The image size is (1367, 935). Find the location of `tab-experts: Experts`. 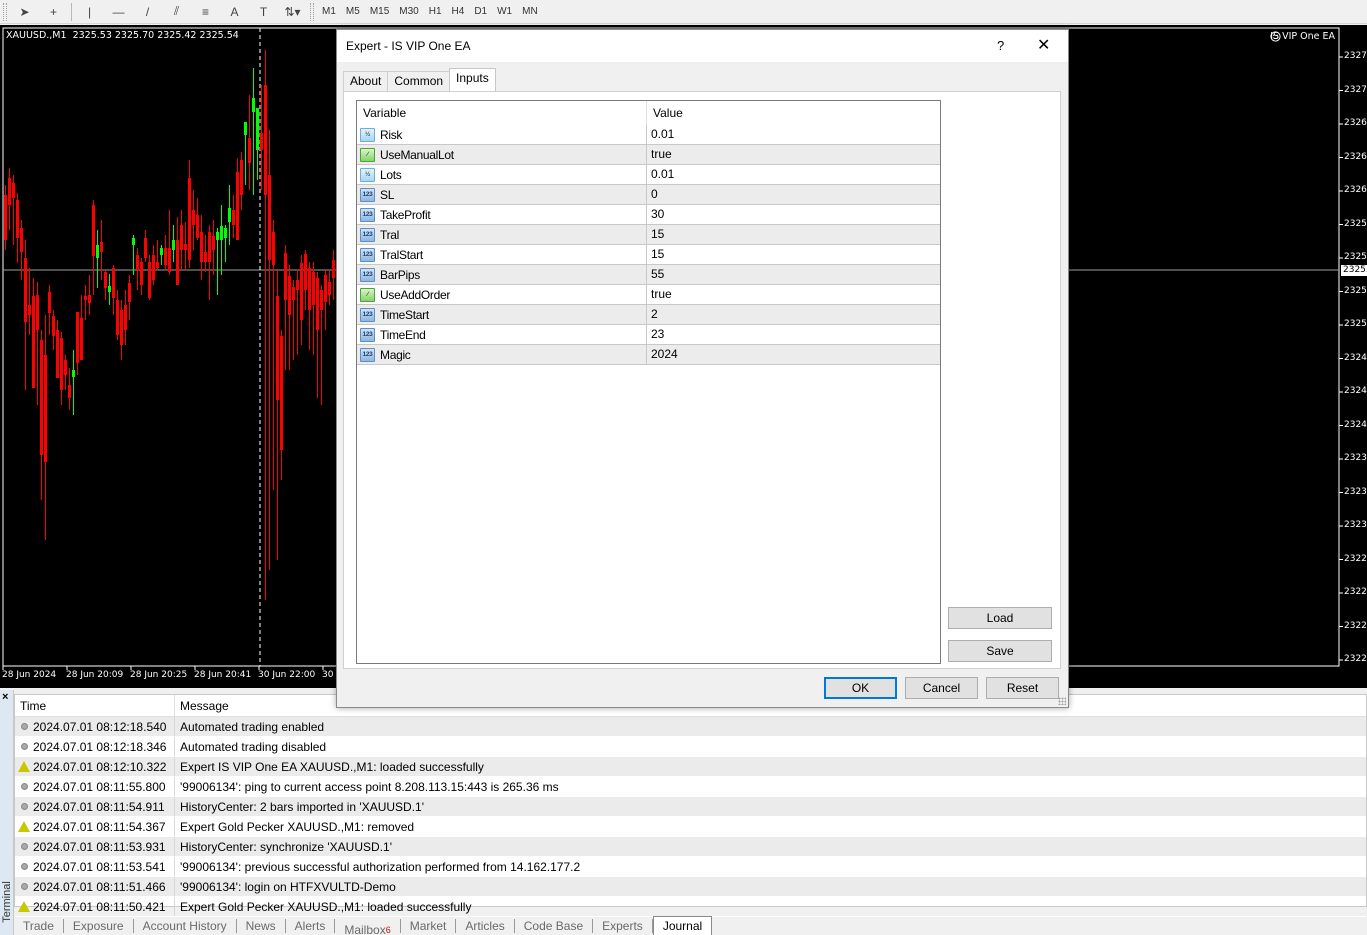

tab-experts: Experts is located at coordinates (623, 925).